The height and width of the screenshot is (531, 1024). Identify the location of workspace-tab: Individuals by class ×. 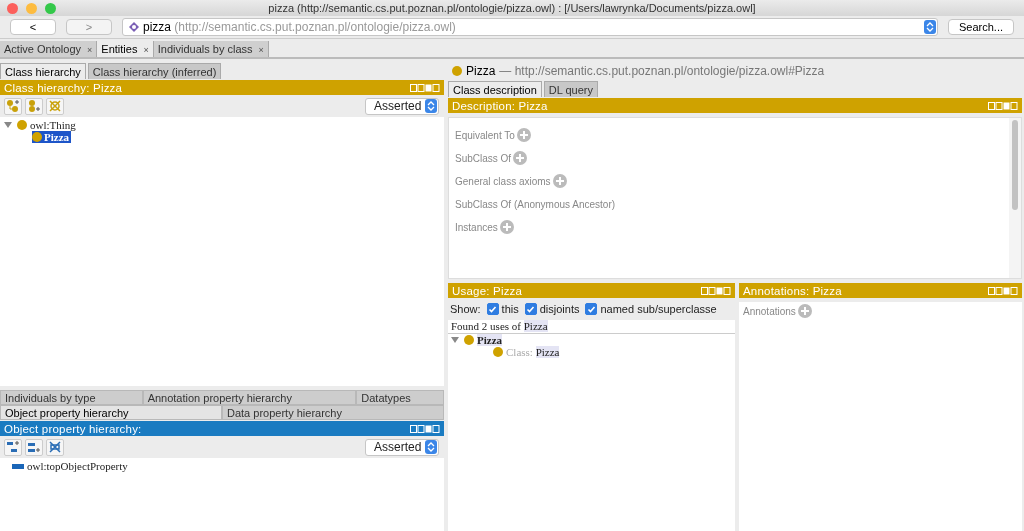
(211, 49).